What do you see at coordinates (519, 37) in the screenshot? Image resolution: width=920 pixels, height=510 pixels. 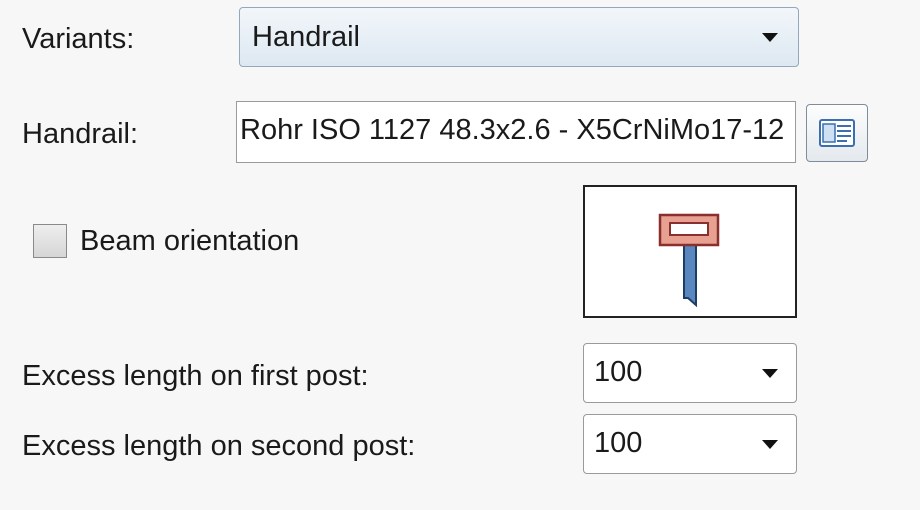 I see `variants-dropdown: Handrail` at bounding box center [519, 37].